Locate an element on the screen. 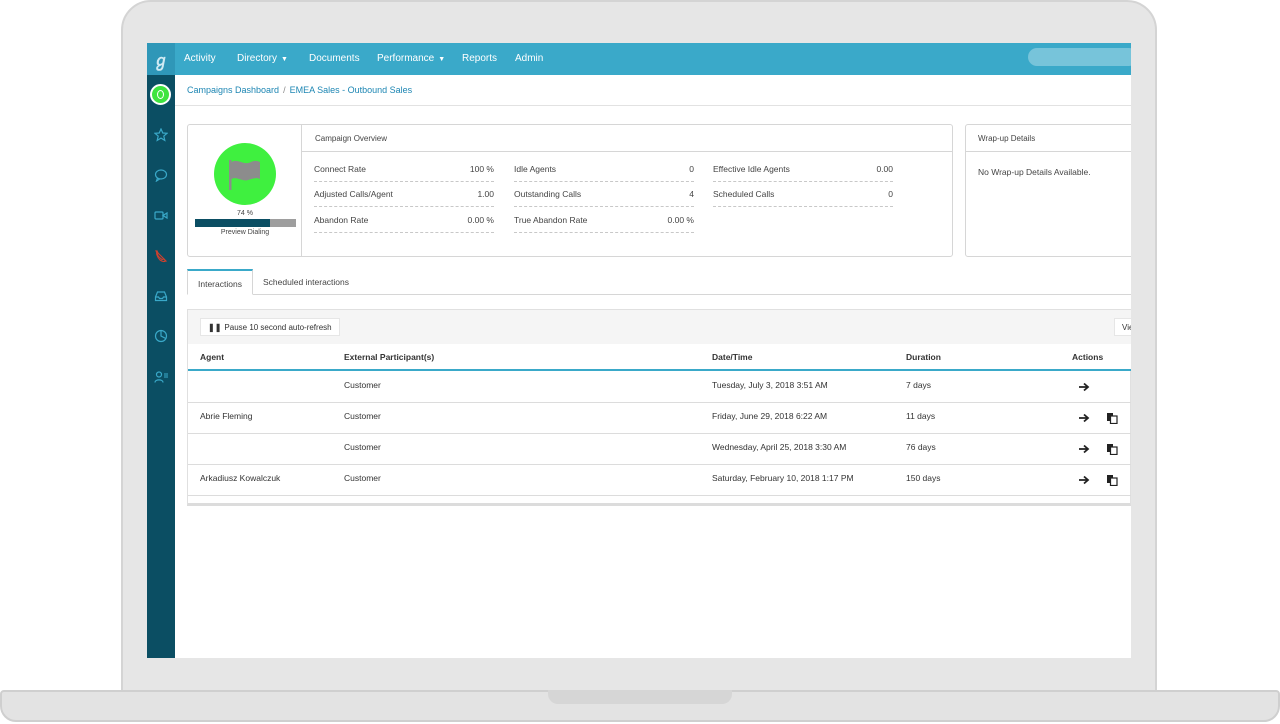 This screenshot has width=1280, height=724. cell-duration: 11 days is located at coordinates (921, 416).